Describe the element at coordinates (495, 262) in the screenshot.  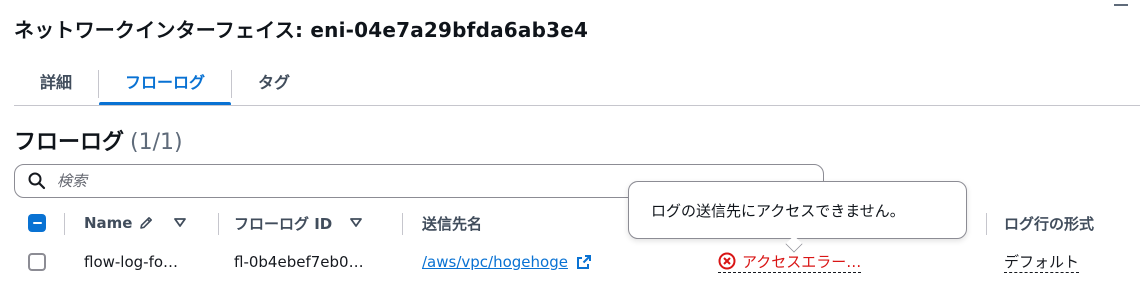
I see `destination-link: /aws/vpc/hogehoge` at that location.